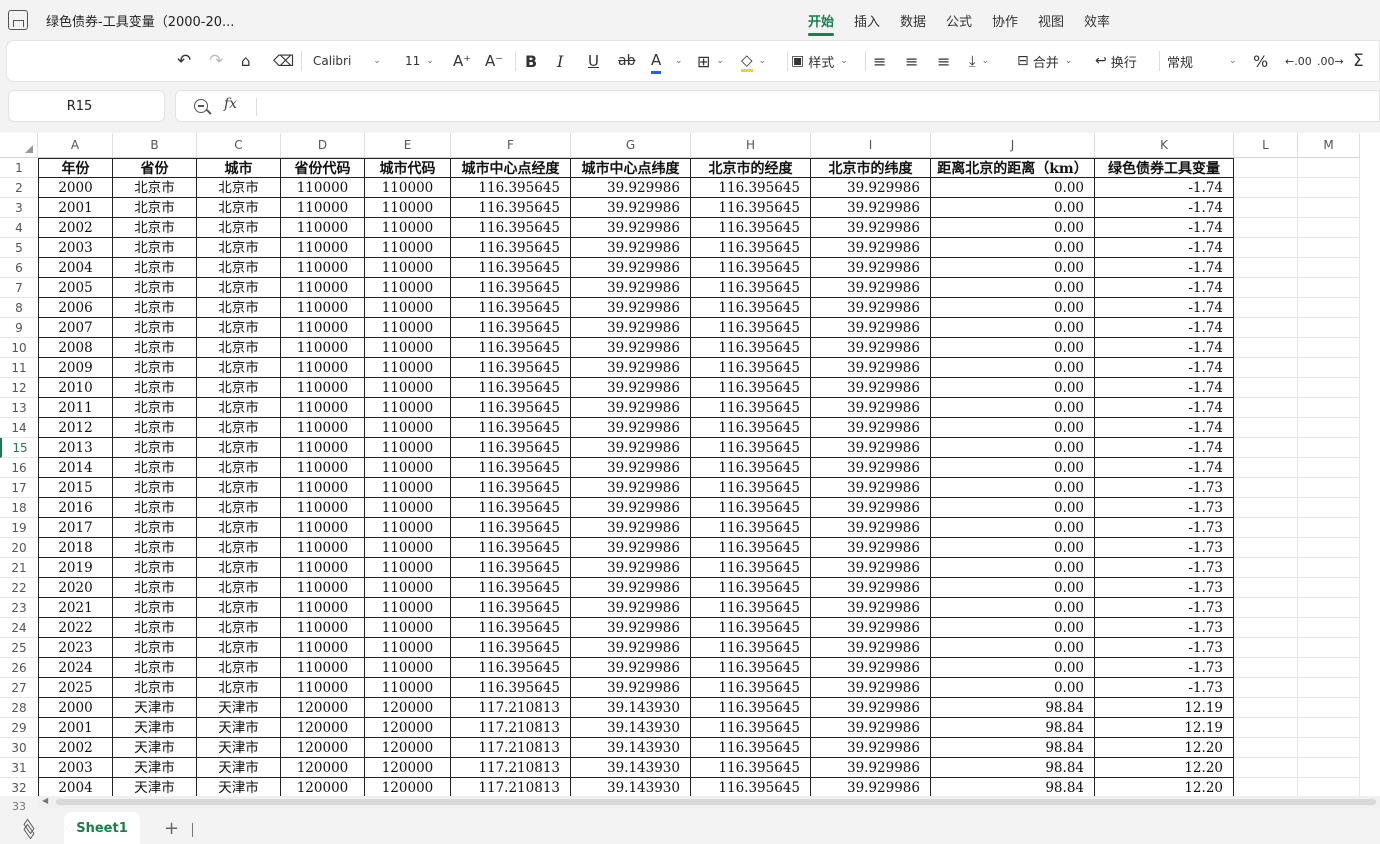 This screenshot has height=844, width=1380. I want to click on table-cell: 2003, so click(75, 768).